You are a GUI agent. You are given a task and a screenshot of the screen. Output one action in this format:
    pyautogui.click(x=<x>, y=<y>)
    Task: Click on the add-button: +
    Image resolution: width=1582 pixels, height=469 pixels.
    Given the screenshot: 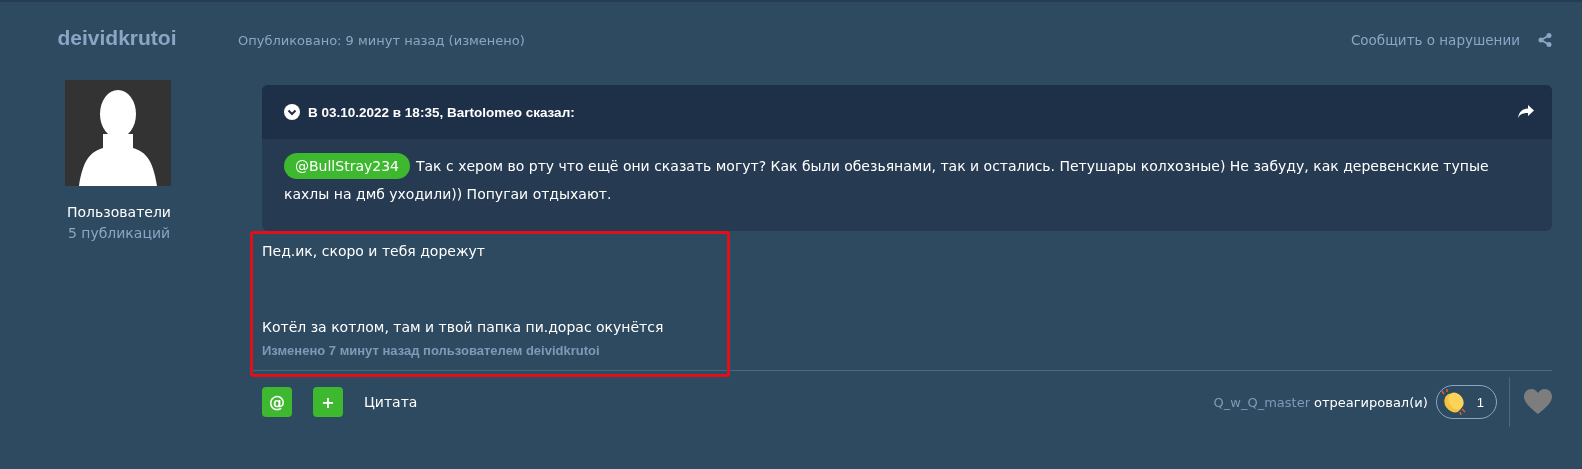 What is the action you would take?
    pyautogui.click(x=328, y=402)
    